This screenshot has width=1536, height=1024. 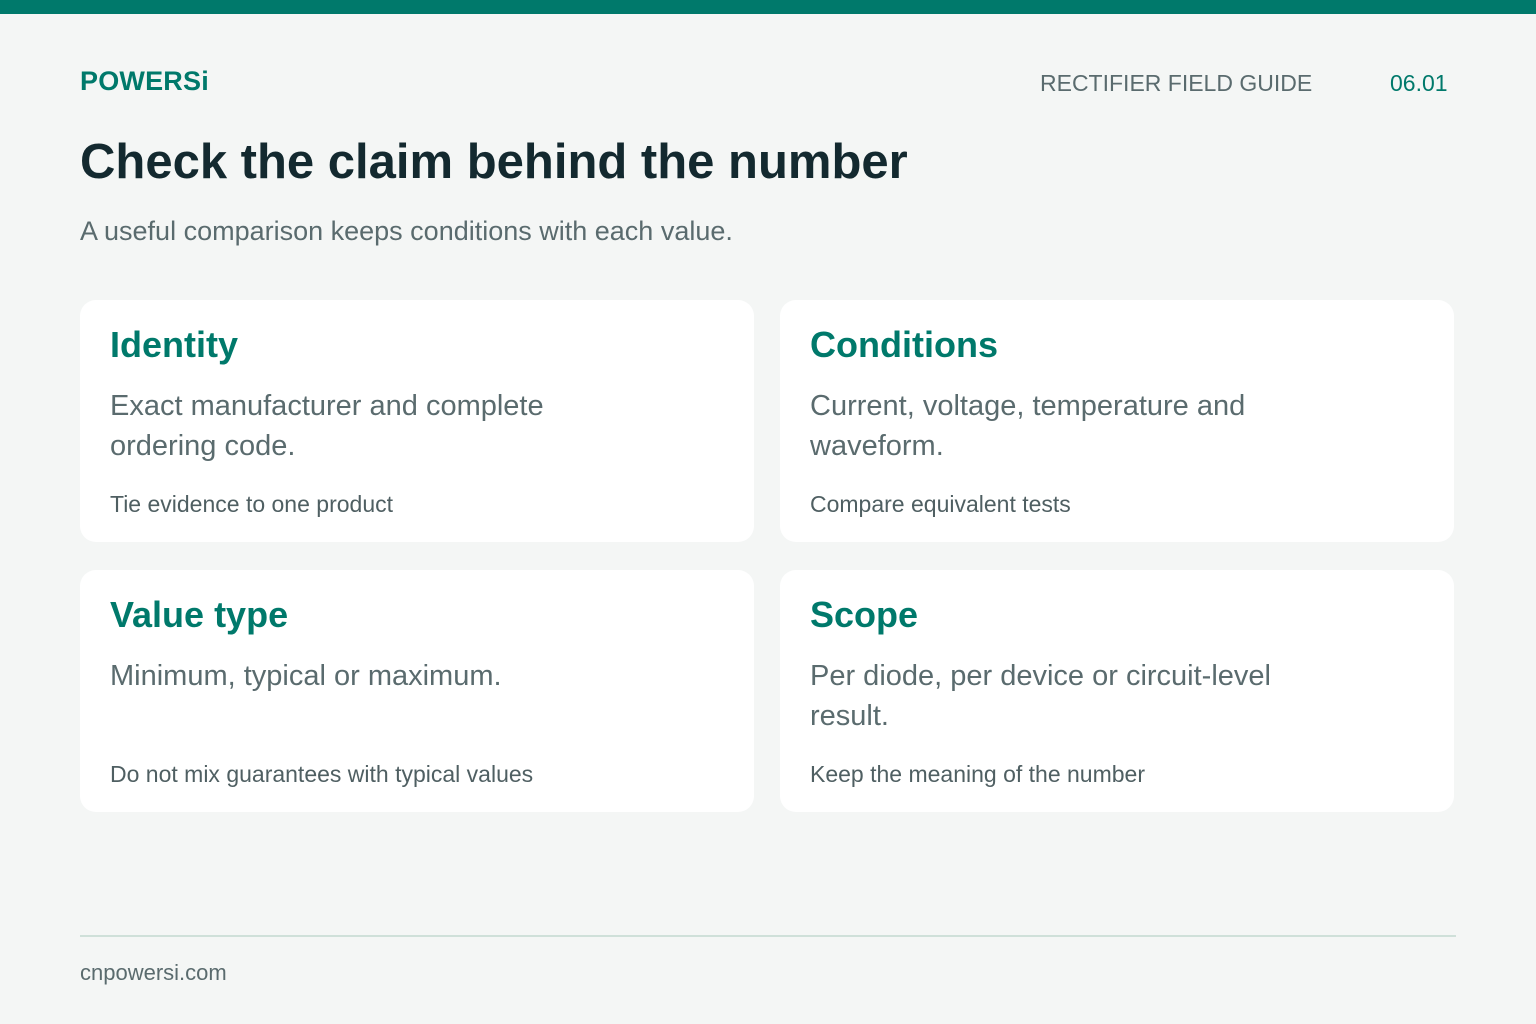 I want to click on footer-url: cnpowersi.com, so click(x=153, y=972).